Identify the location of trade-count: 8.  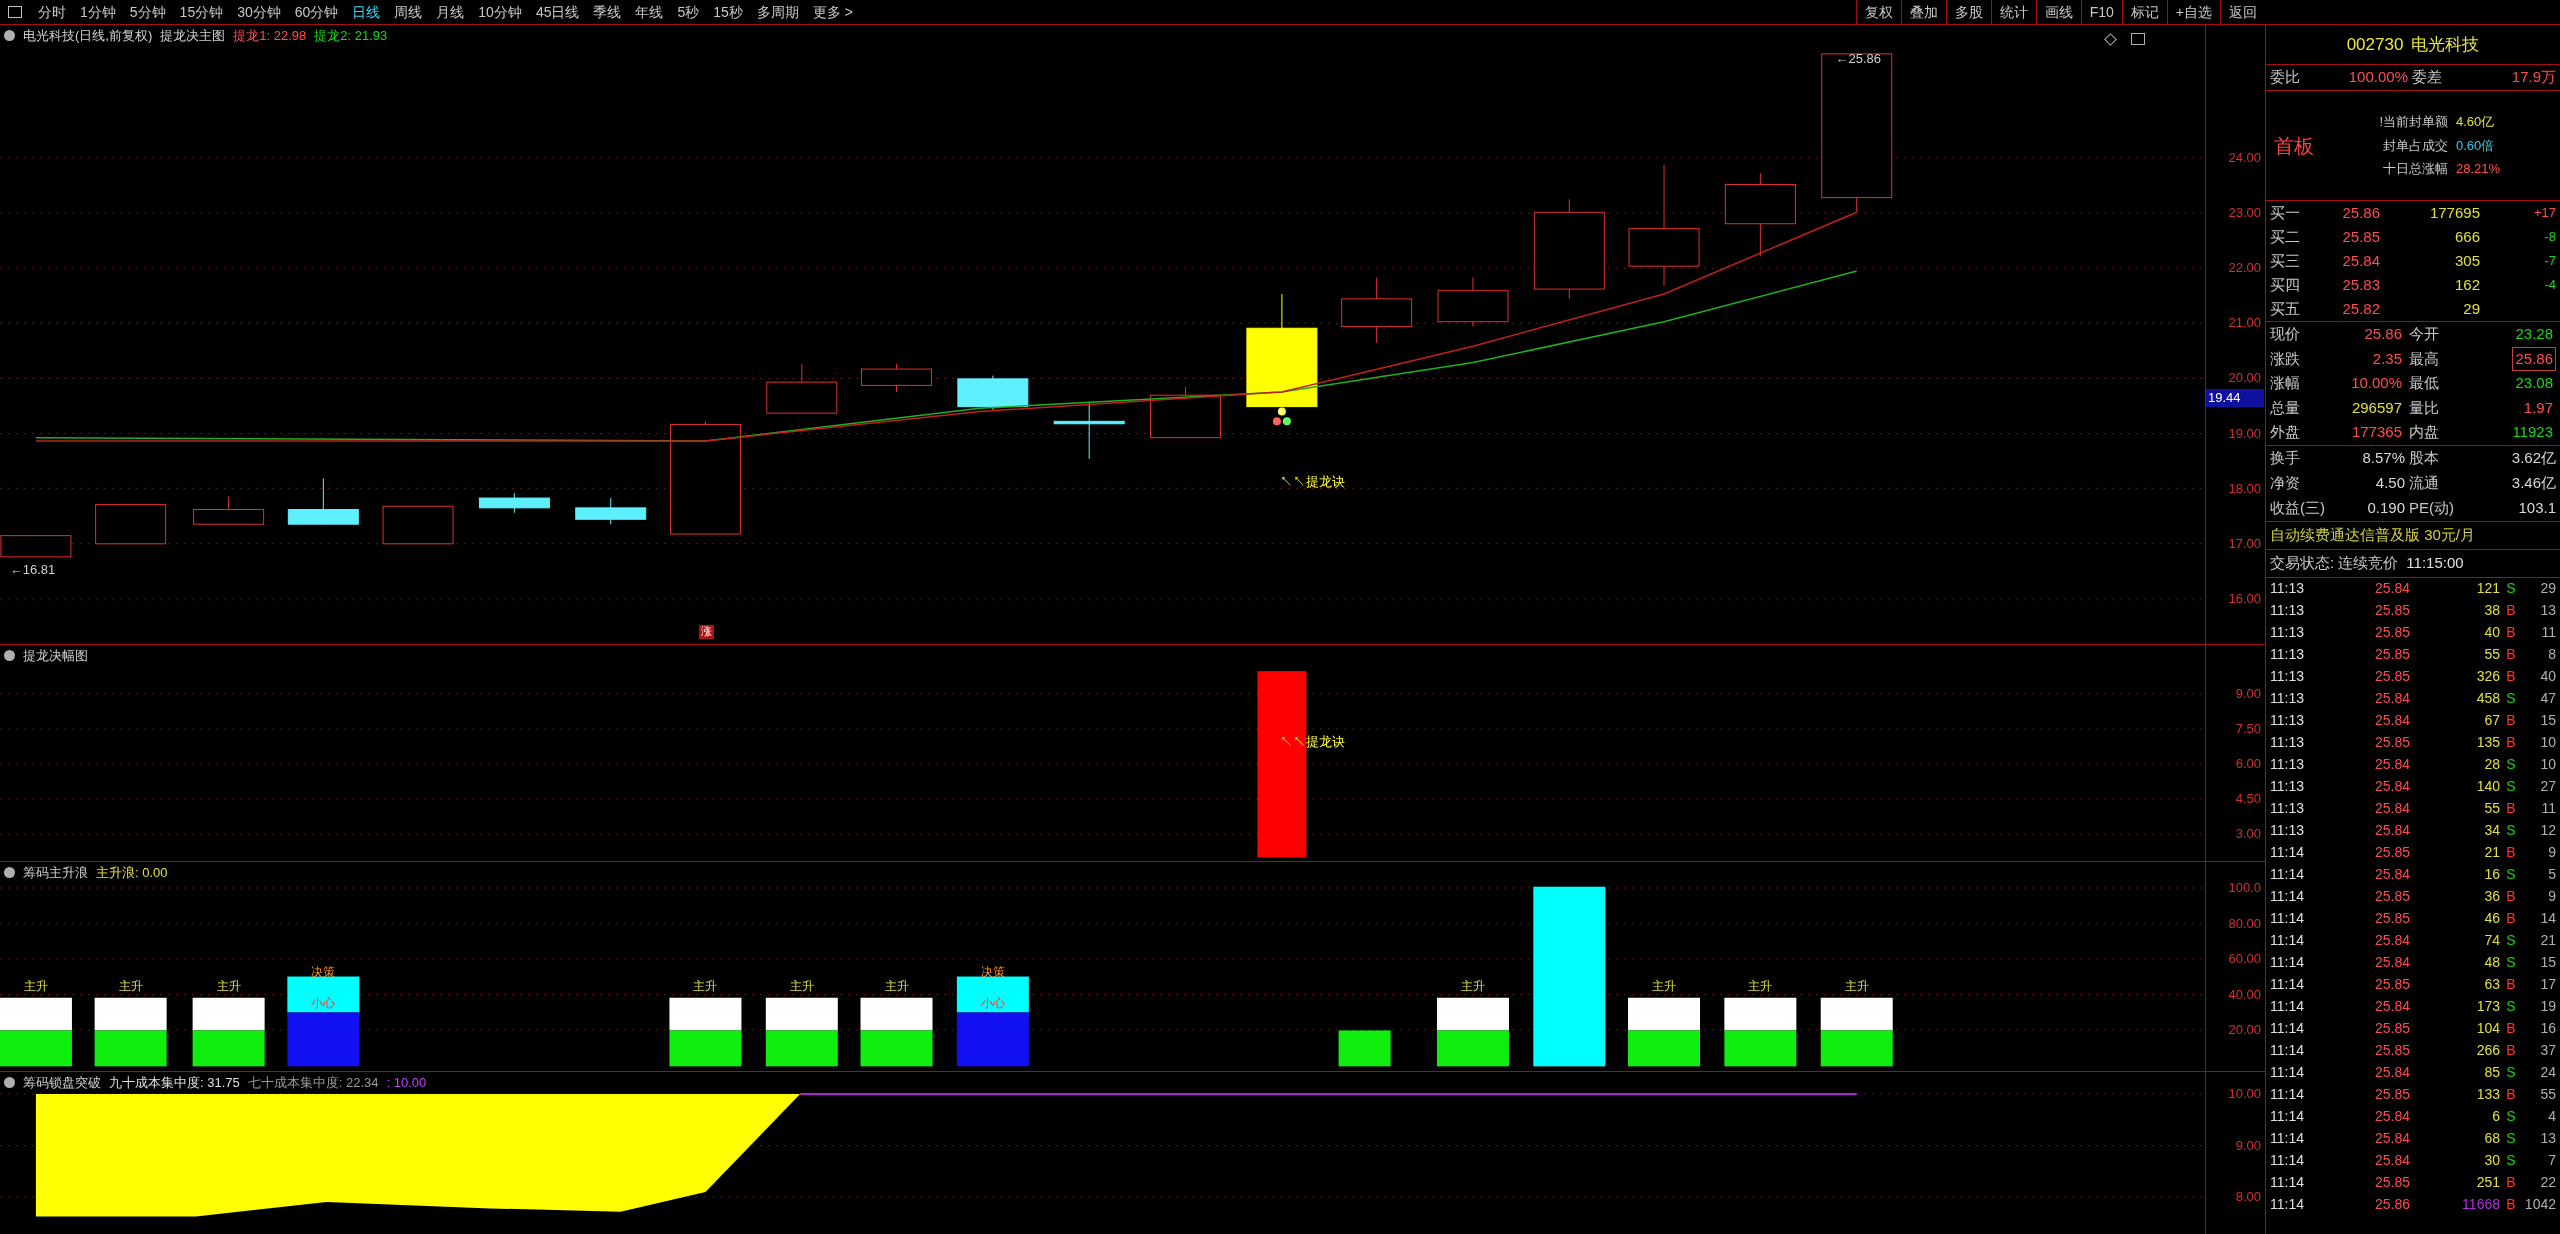
(2552, 654).